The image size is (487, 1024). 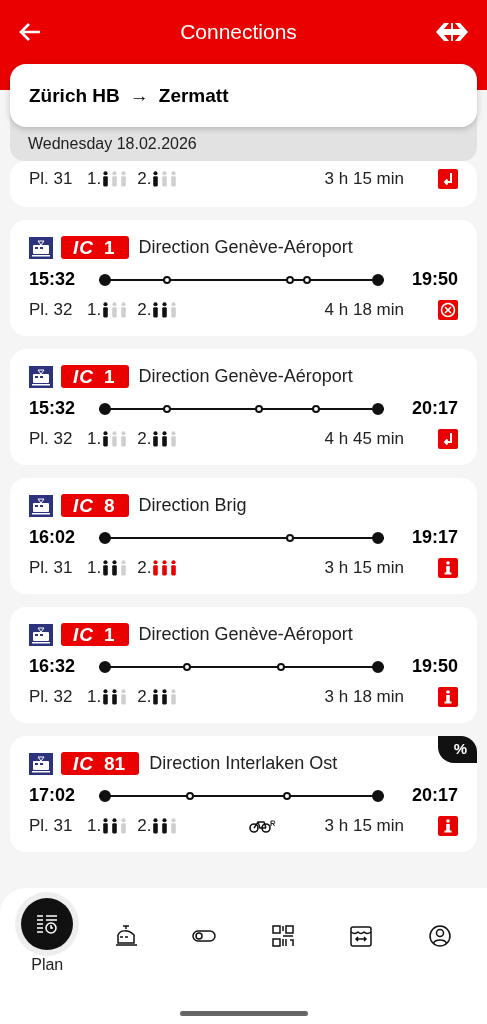 What do you see at coordinates (243, 278) in the screenshot?
I see `connection-card: IC 1 Direction Genève-Aéroport 15:32 19:50 Pl. 32 1. 2. 4 h 18 min` at bounding box center [243, 278].